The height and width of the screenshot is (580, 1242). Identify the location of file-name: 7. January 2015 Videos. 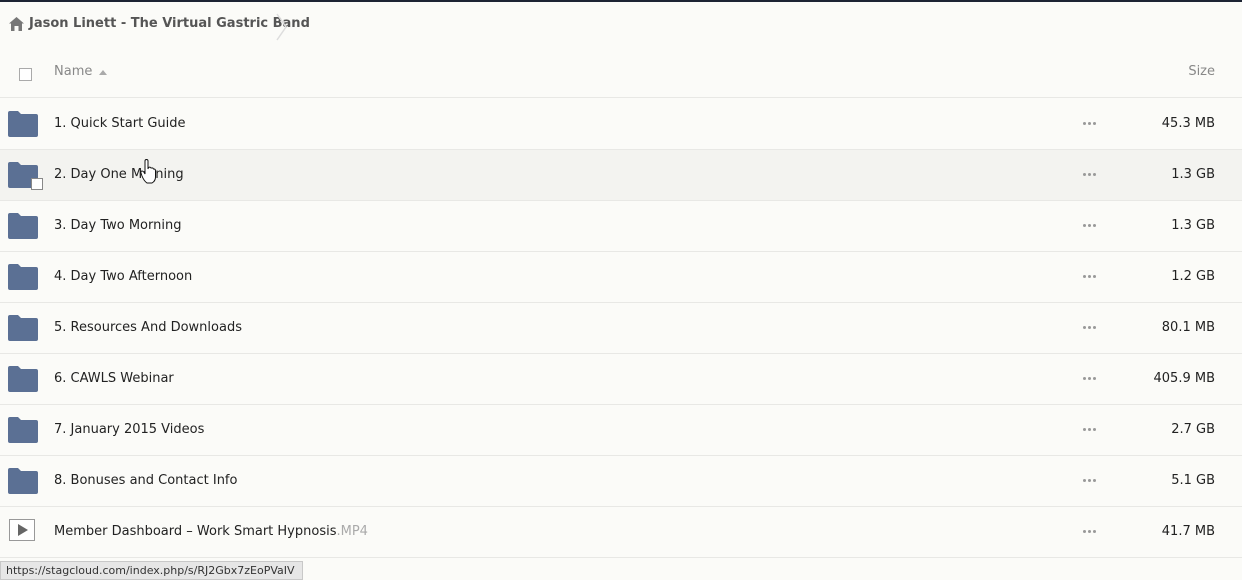
(129, 429).